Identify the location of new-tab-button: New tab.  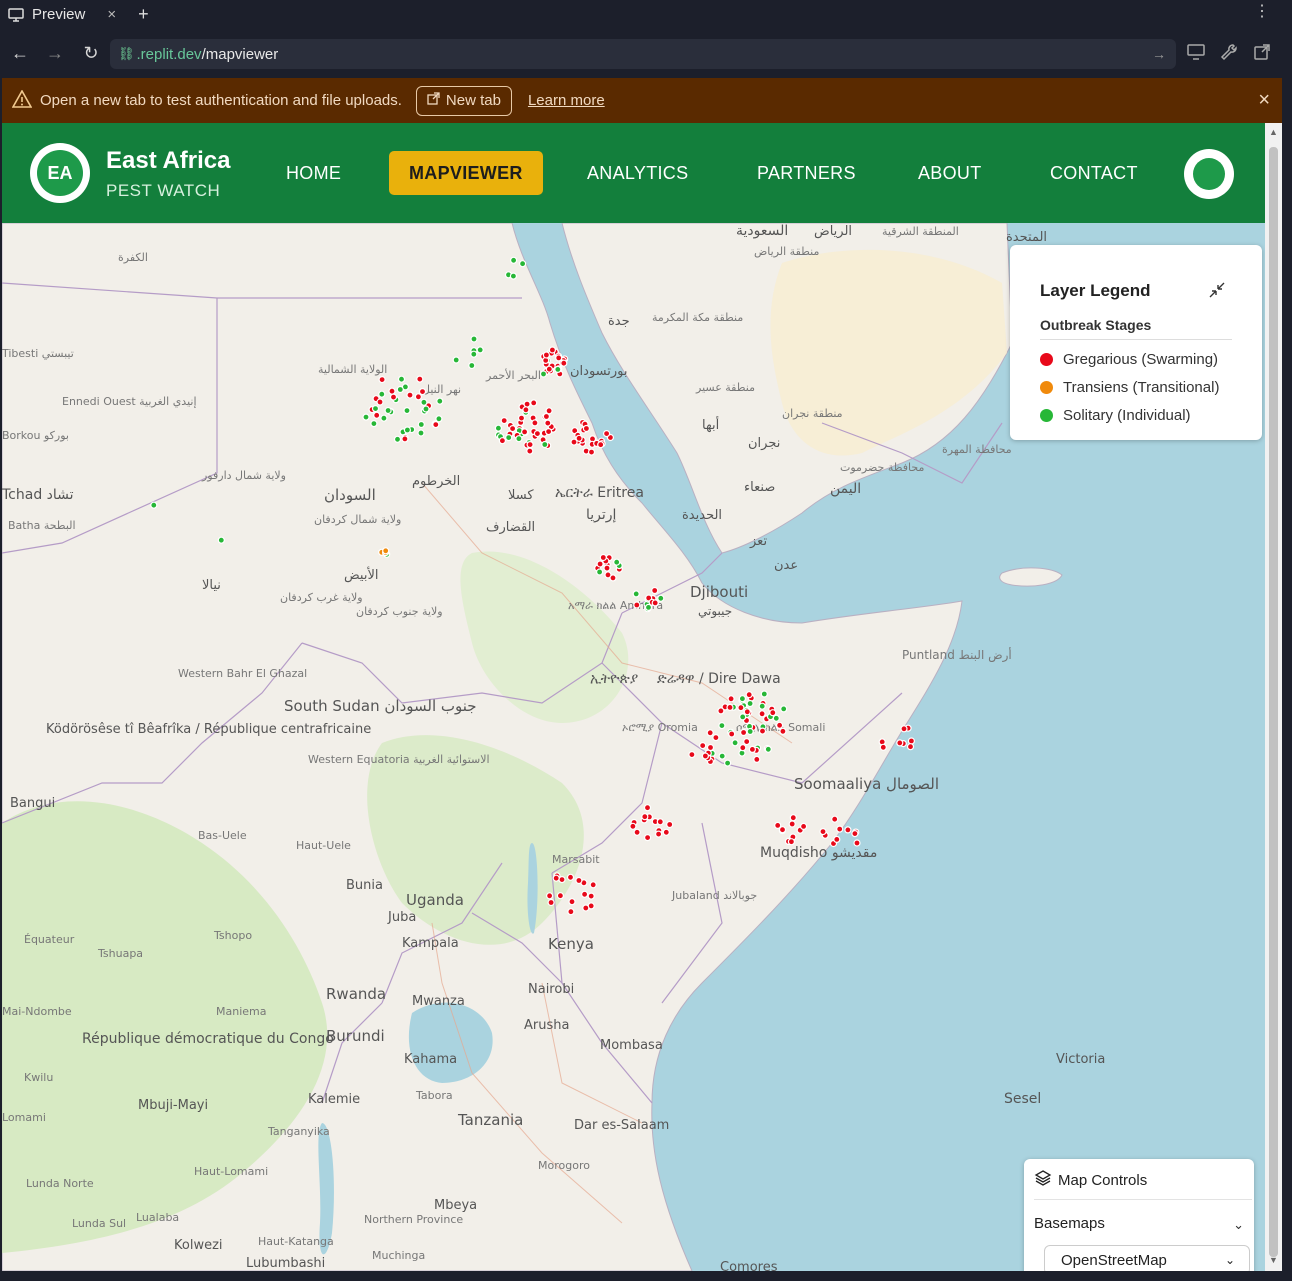
(463, 100).